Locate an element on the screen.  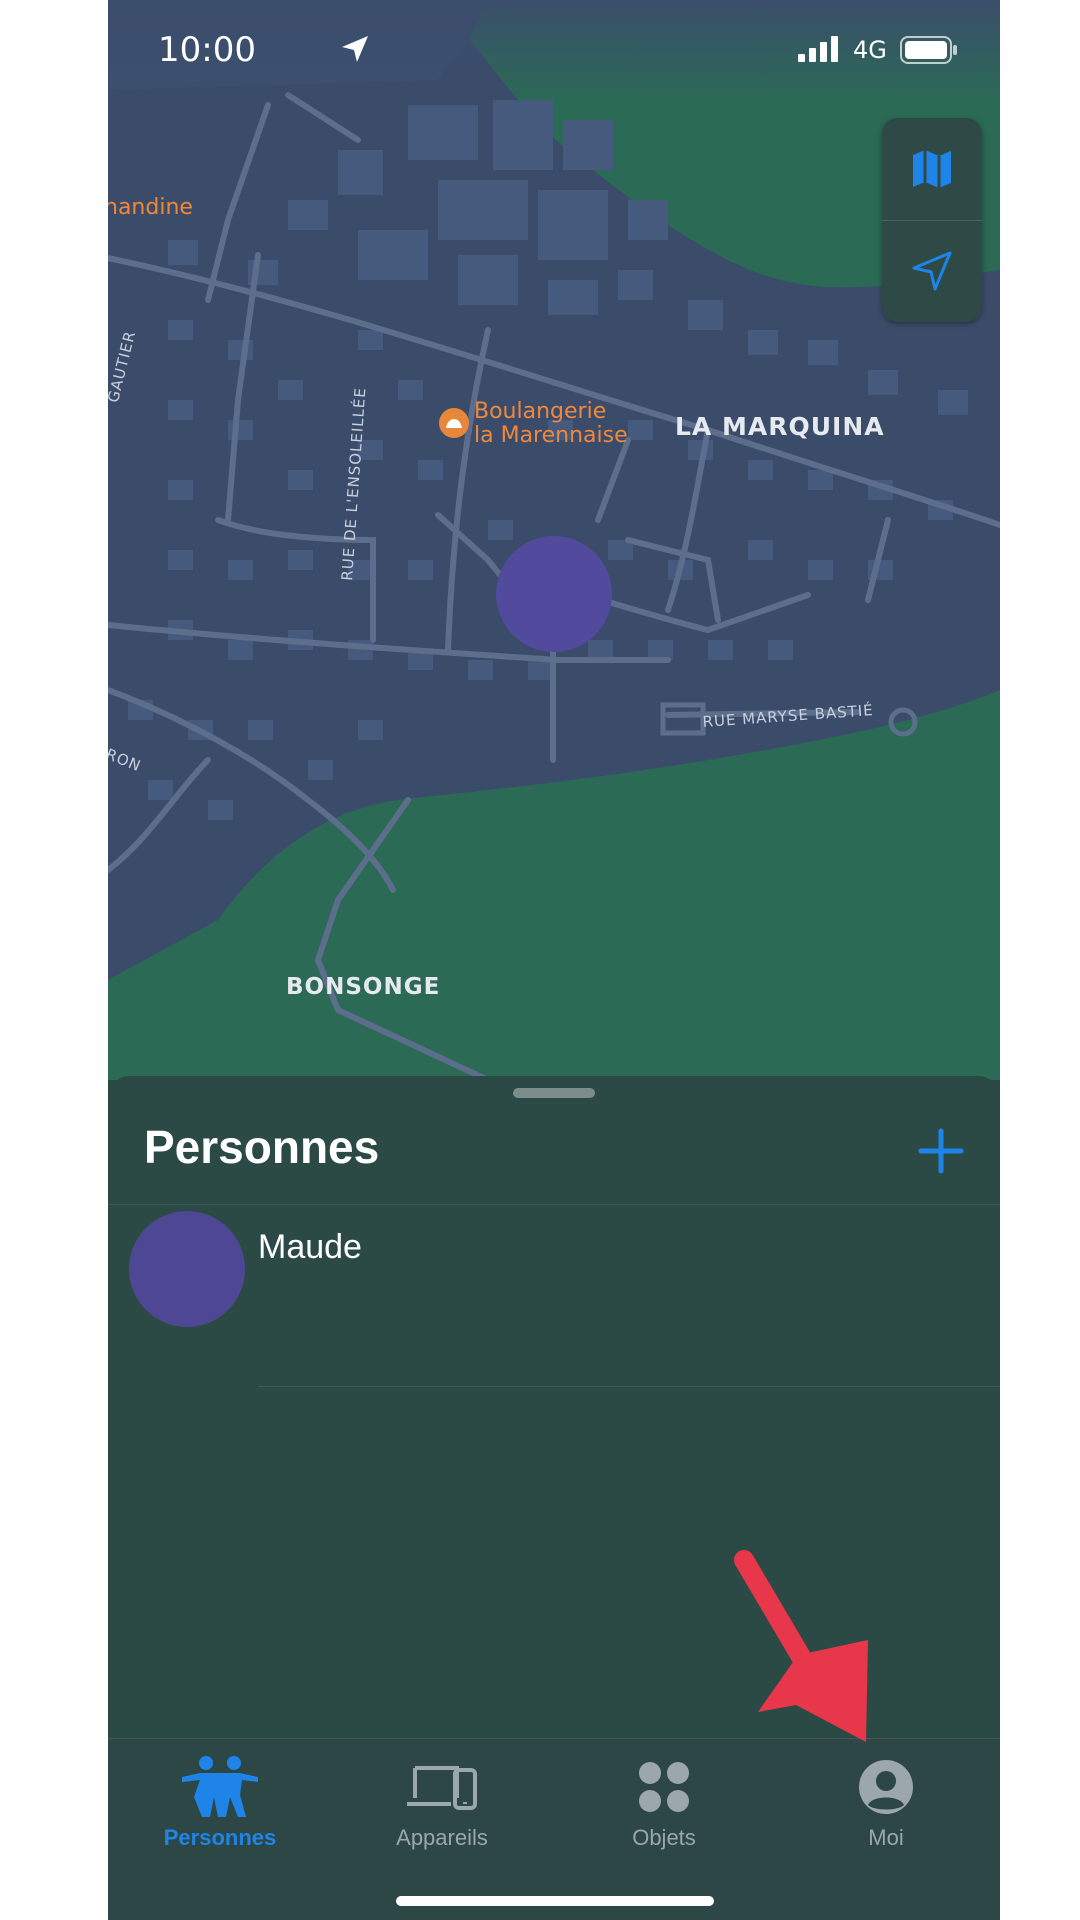
user-location-dot is located at coordinates (554, 594).